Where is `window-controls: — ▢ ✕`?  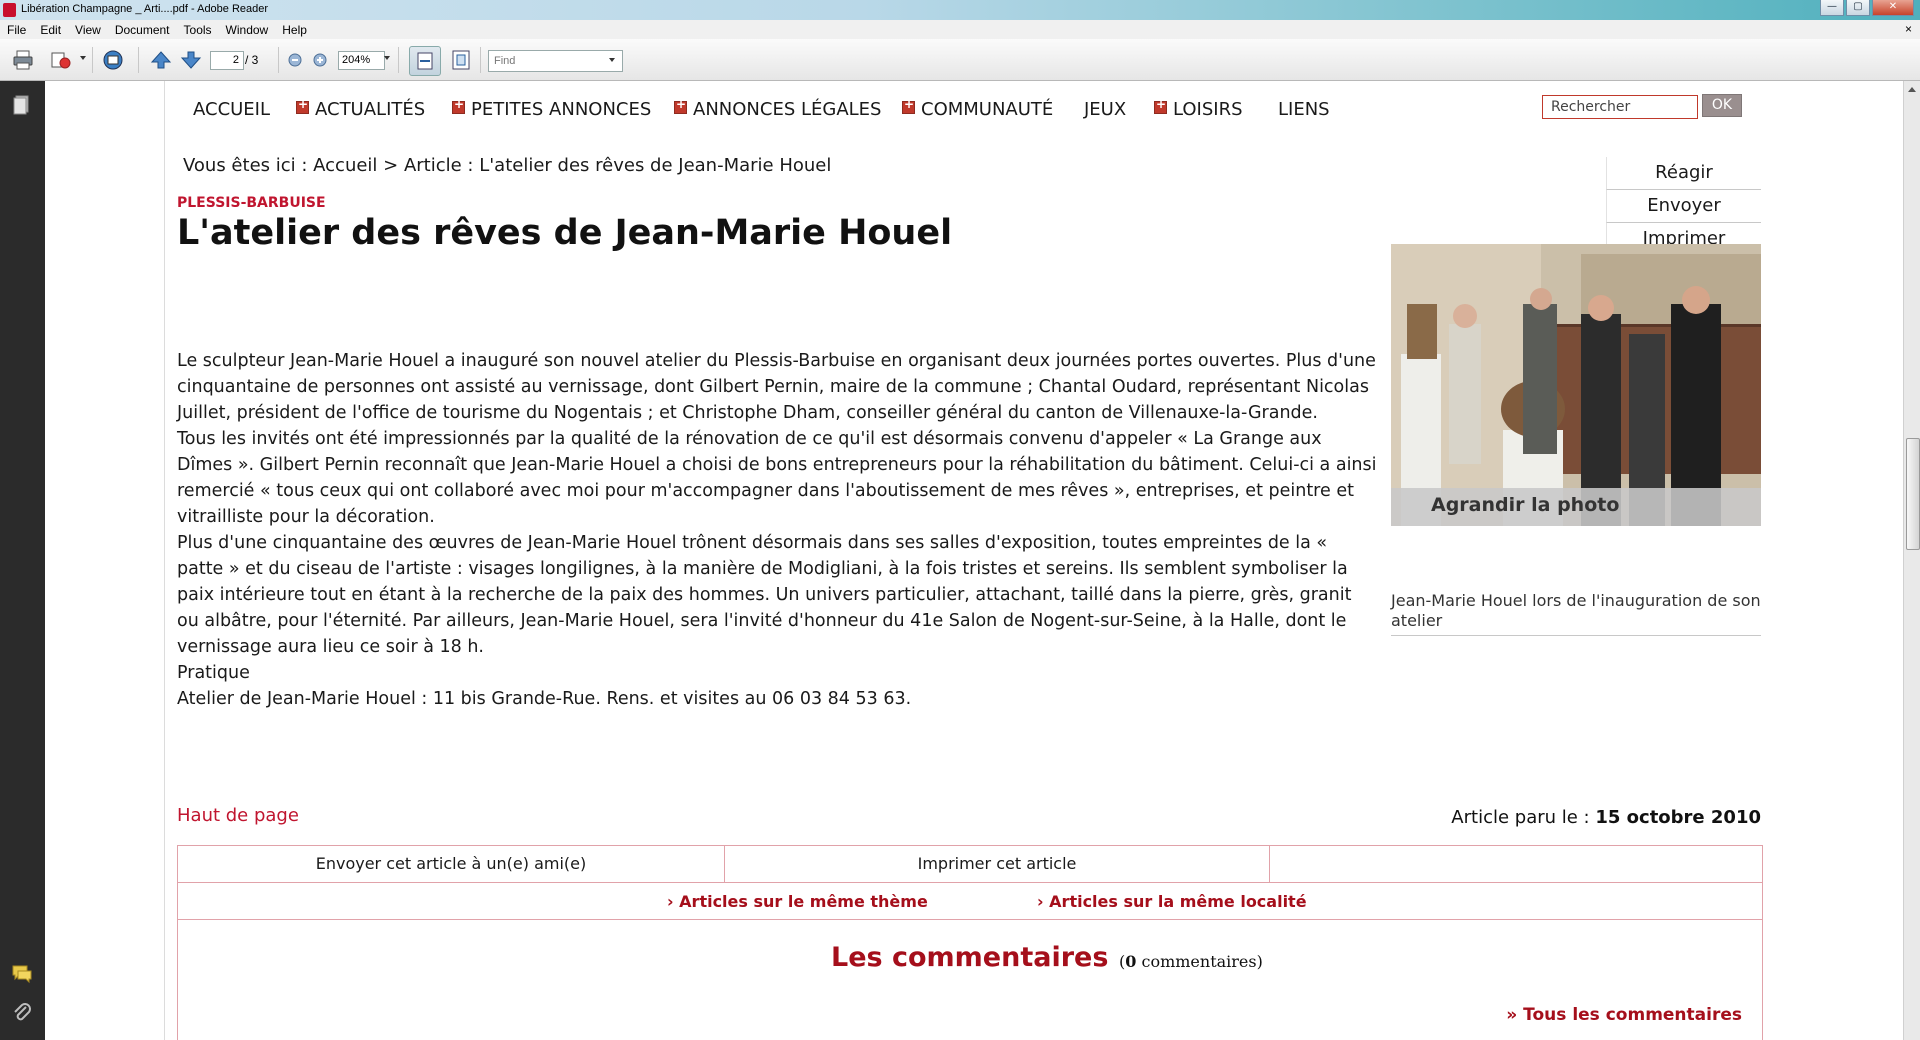 window-controls: — ▢ ✕ is located at coordinates (1866, 9).